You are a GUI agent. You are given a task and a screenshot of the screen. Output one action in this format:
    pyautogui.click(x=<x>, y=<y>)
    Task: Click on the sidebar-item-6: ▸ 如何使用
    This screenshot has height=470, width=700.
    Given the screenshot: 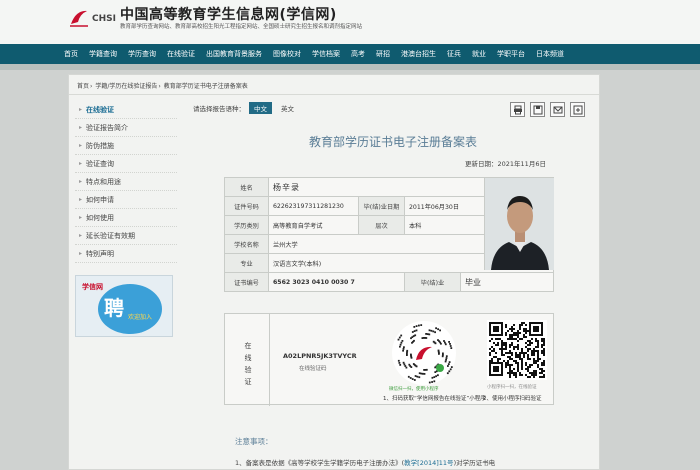 What is the action you would take?
    pyautogui.click(x=126, y=218)
    